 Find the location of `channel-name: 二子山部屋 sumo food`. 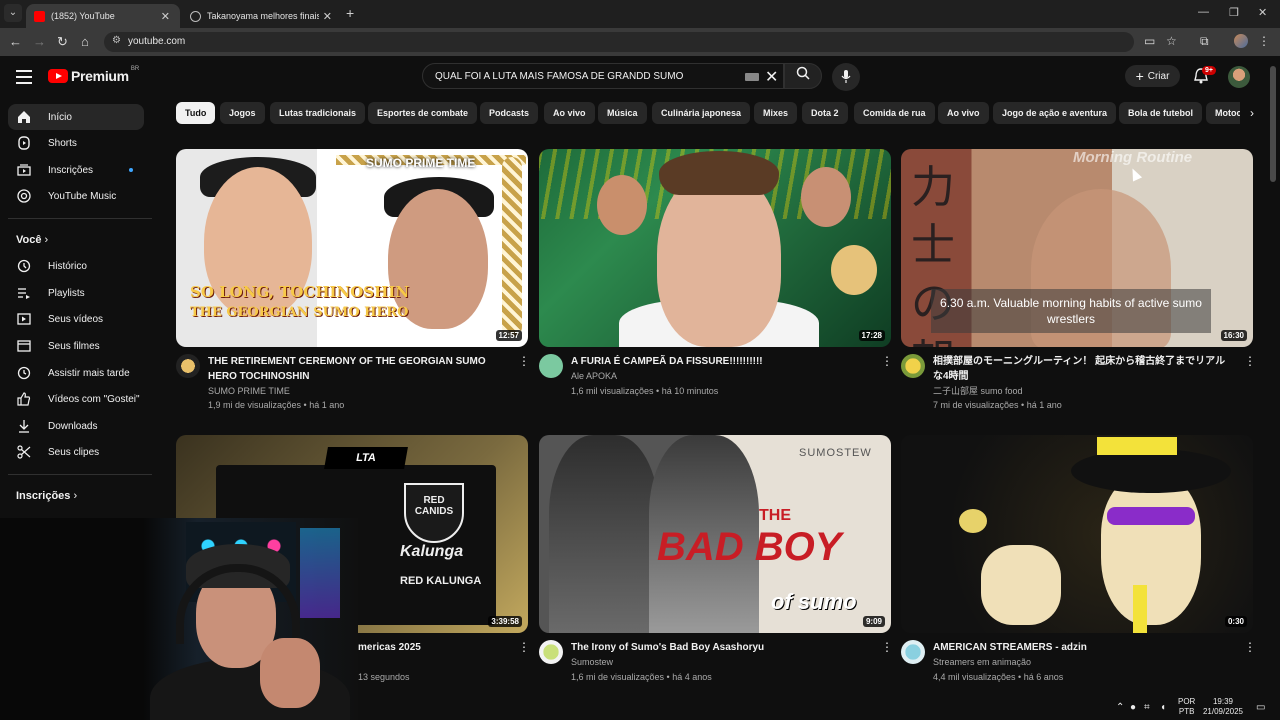

channel-name: 二子山部屋 sumo food is located at coordinates (978, 391).